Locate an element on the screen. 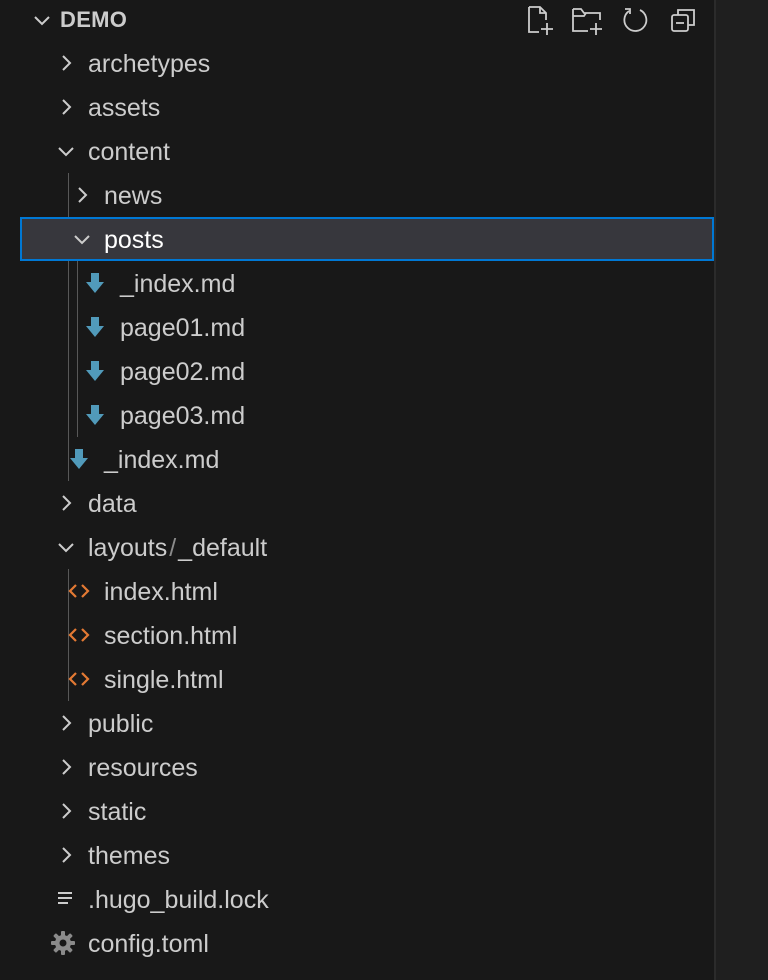 The image size is (768, 980). tree-item-label: assets is located at coordinates (124, 108).